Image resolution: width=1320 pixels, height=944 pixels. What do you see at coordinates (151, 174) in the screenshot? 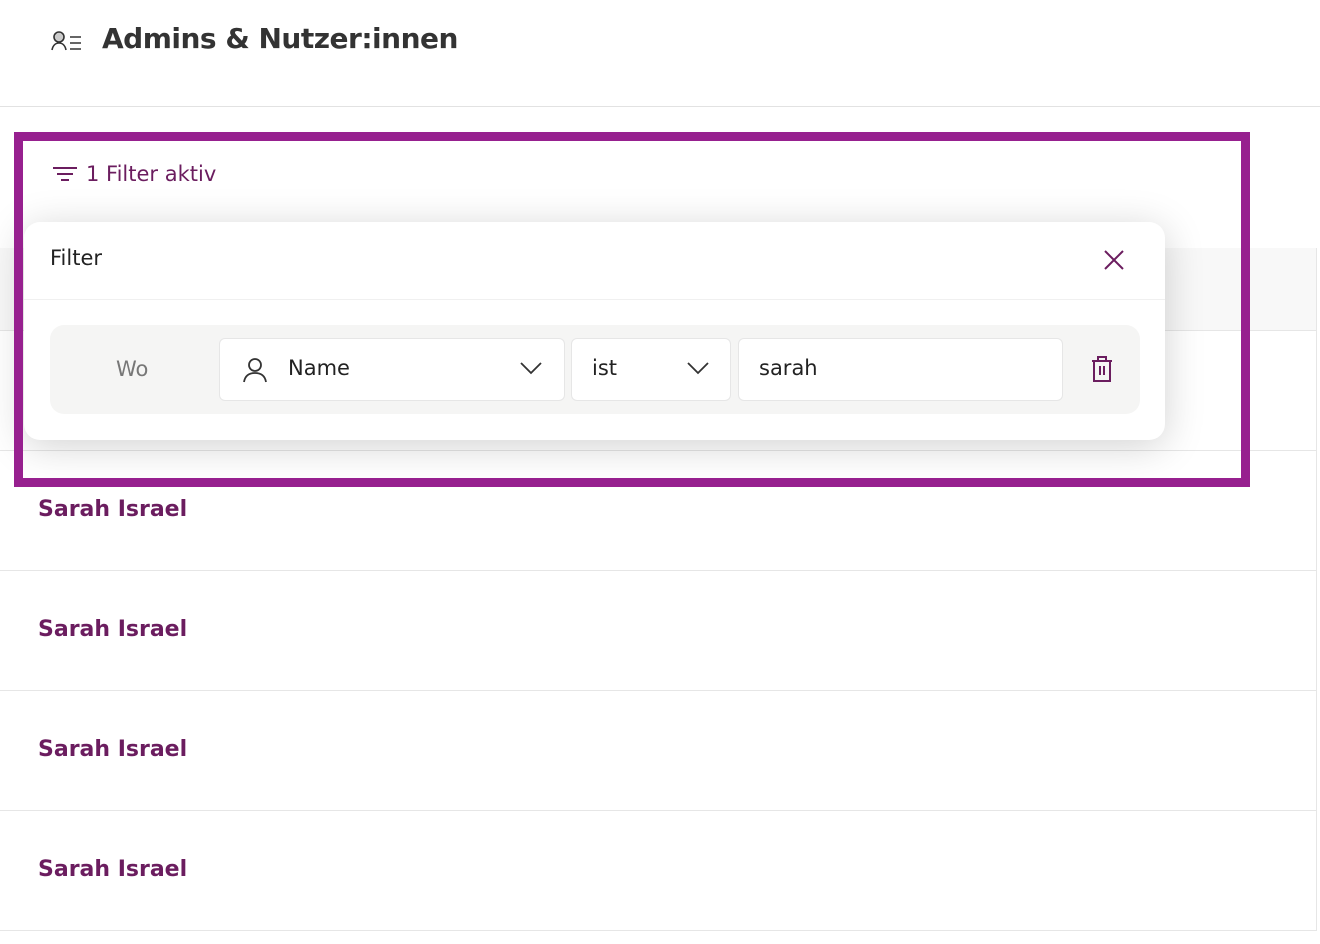
I see `filter-toggle-label: 1 Filter aktiv` at bounding box center [151, 174].